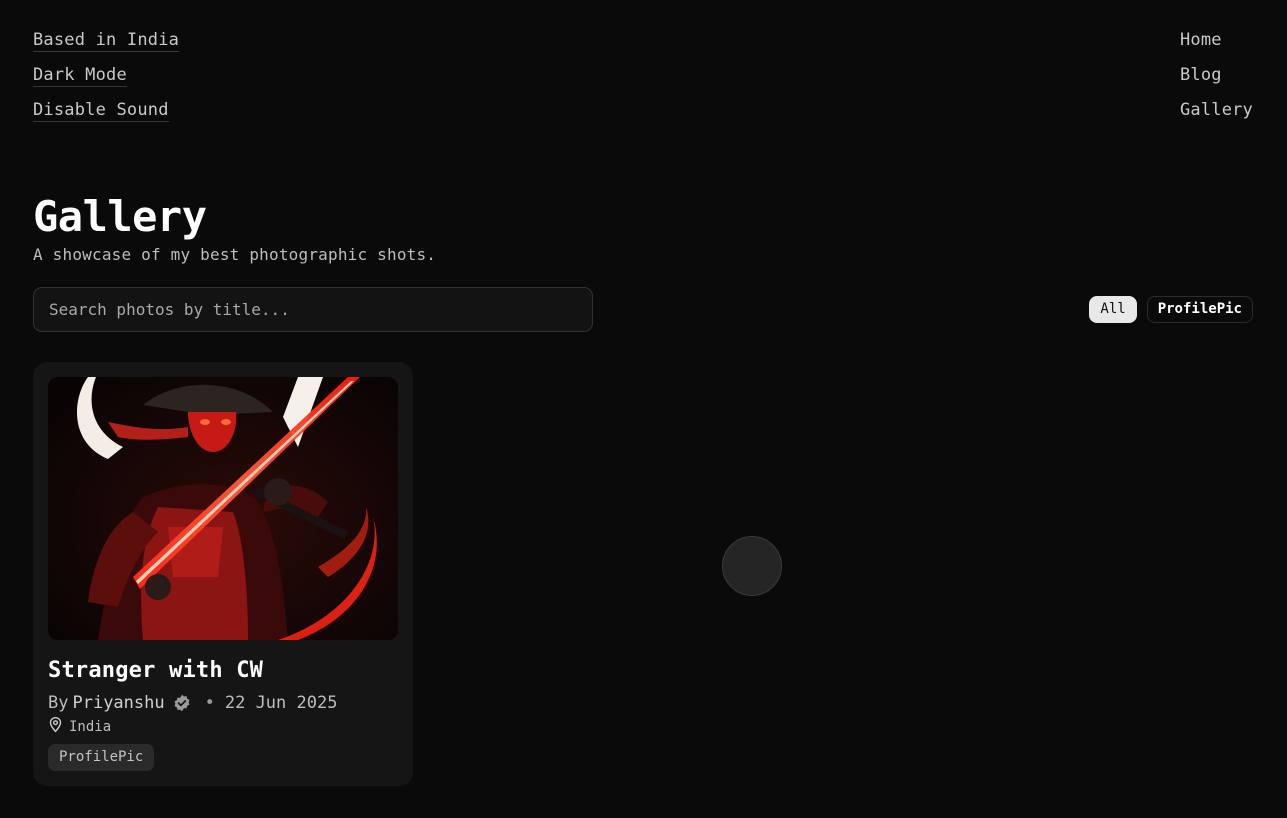 The height and width of the screenshot is (818, 1287). Describe the element at coordinates (1199, 309) in the screenshot. I see `filter-chip-profilepic: ProfilePic` at that location.